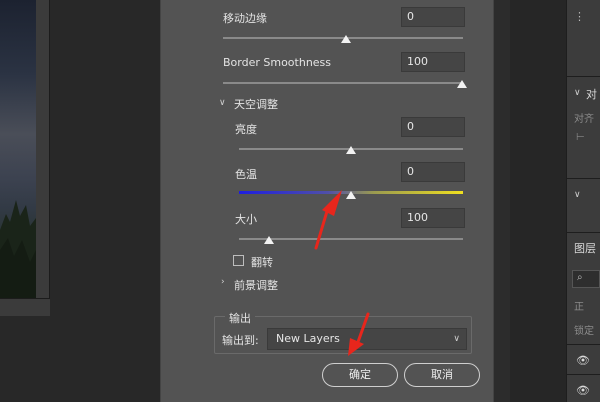 Image resolution: width=600 pixels, height=402 pixels. Describe the element at coordinates (246, 219) in the screenshot. I see `scale-label: 大小` at that location.